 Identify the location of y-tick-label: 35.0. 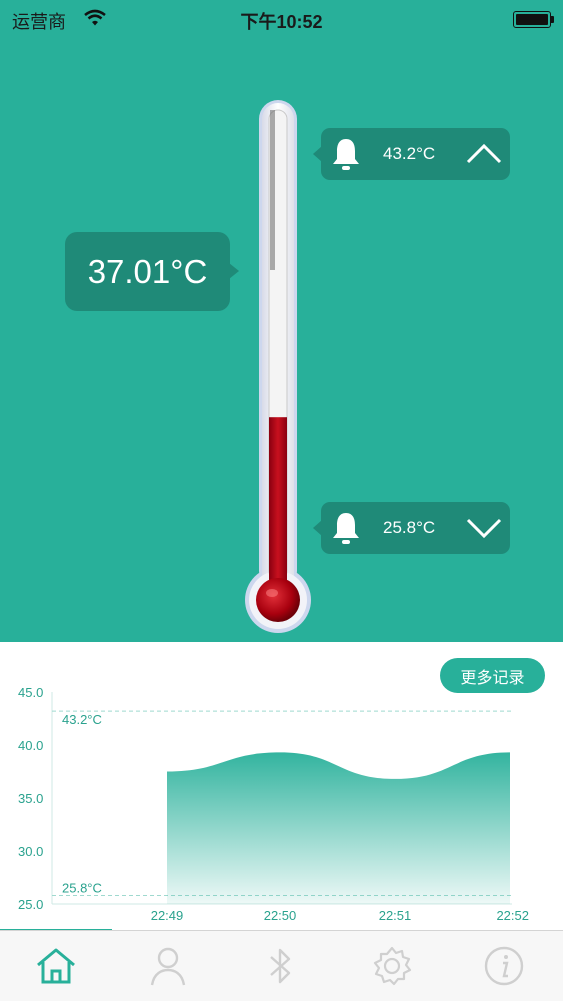
(30, 798).